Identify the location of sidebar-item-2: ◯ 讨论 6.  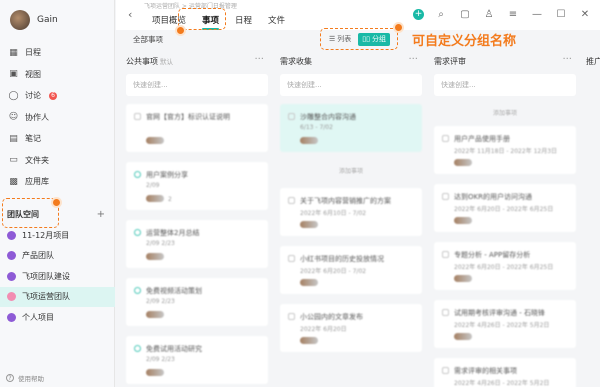
(57, 96).